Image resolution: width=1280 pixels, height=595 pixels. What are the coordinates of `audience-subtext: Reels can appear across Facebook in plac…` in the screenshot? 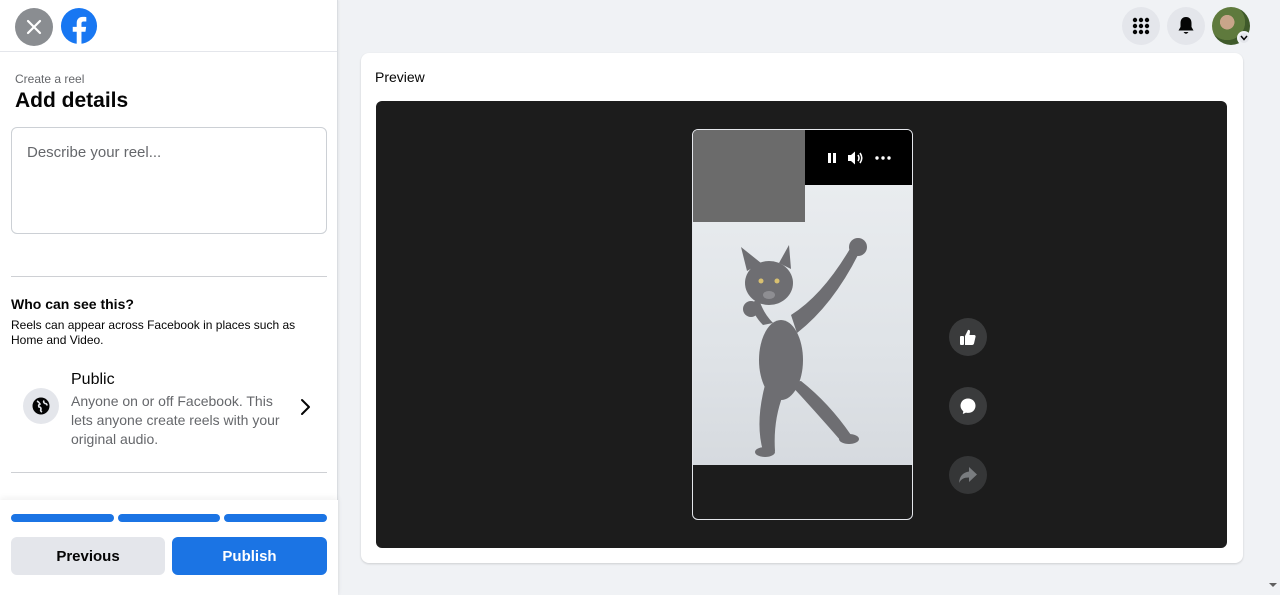 It's located at (153, 332).